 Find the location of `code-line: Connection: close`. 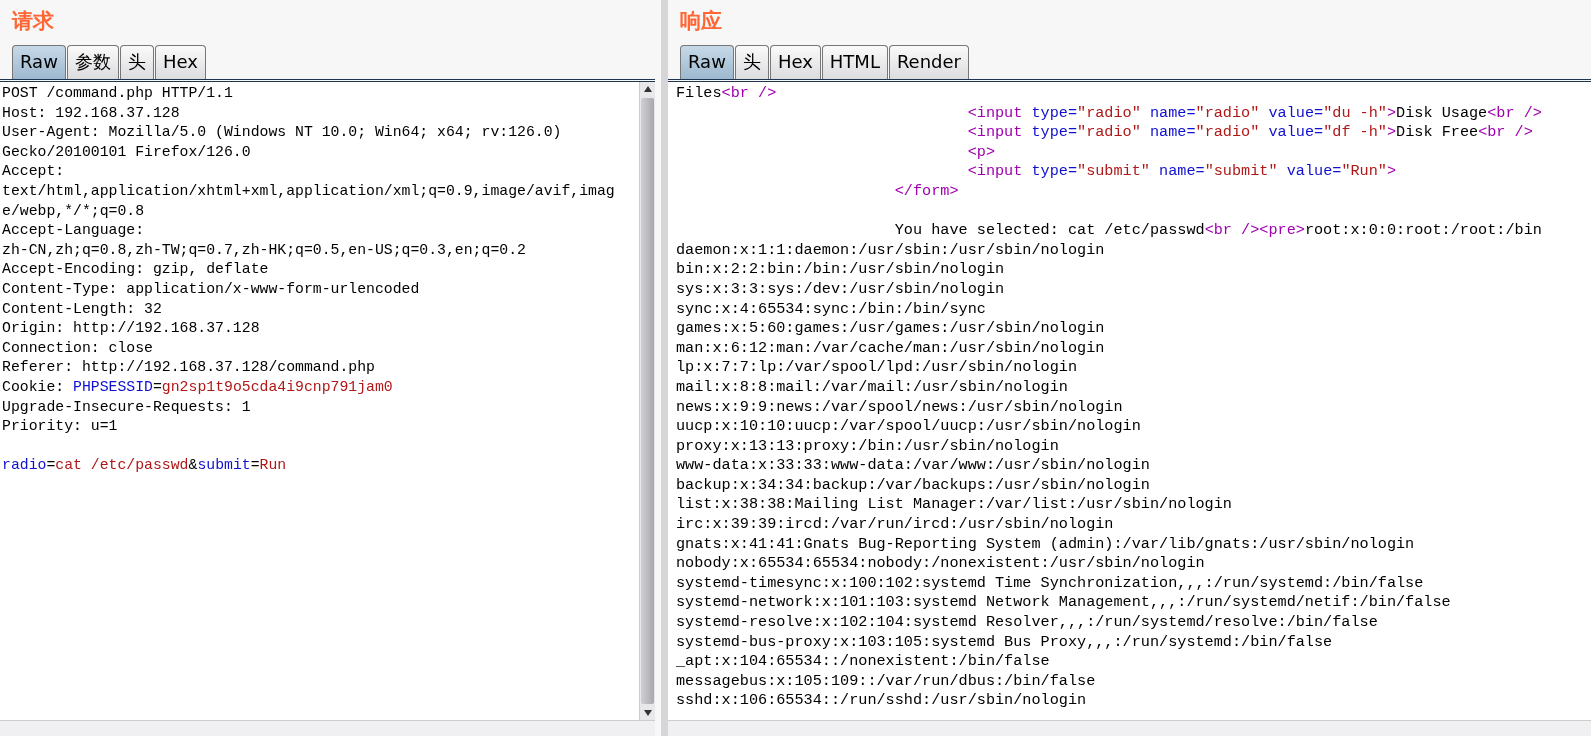

code-line: Connection: close is located at coordinates (78, 348).